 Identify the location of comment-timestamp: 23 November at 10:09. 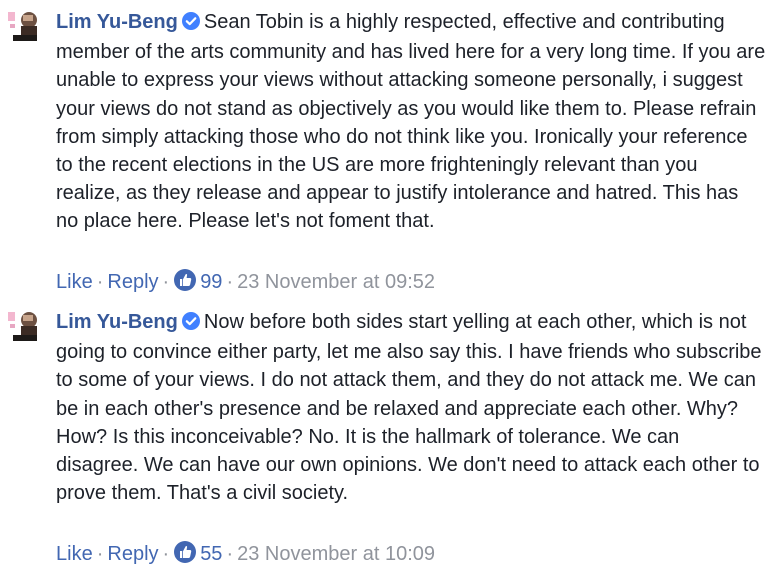
(336, 554).